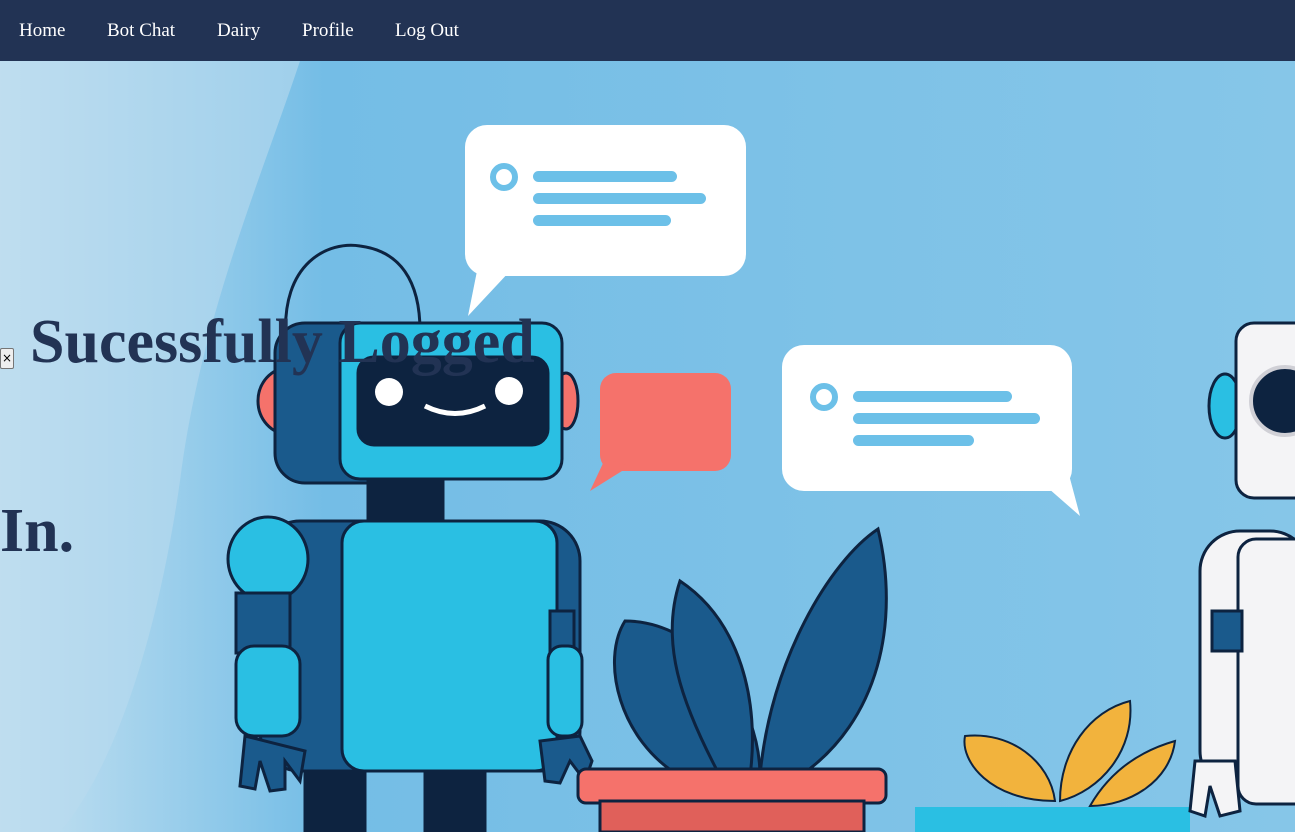  I want to click on top-navbar: Home Bot Chat Dairy Profile Log Out, so click(647, 30).